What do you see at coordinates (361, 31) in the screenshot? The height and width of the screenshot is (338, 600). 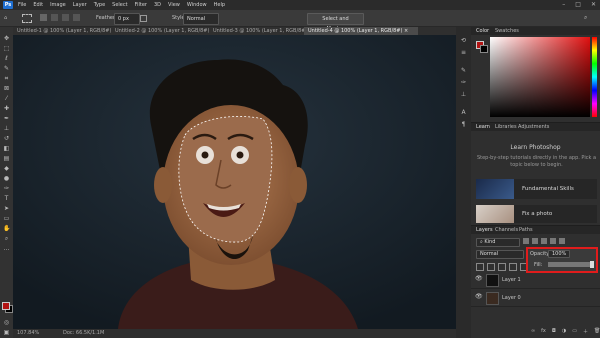 I see `tab-untitled-4: Untitled-4 @ 100% (Layer 1, RGB/8#) ×` at bounding box center [361, 31].